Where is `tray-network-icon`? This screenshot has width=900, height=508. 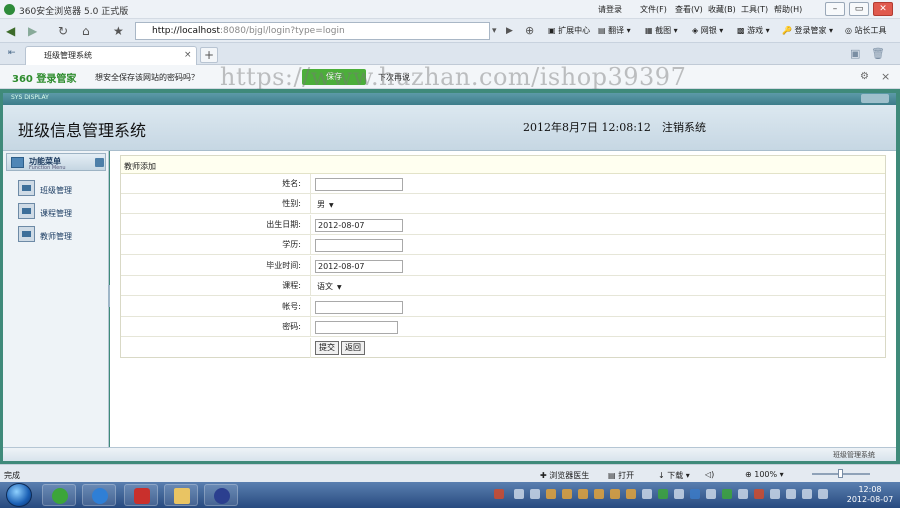 tray-network-icon is located at coordinates (807, 494).